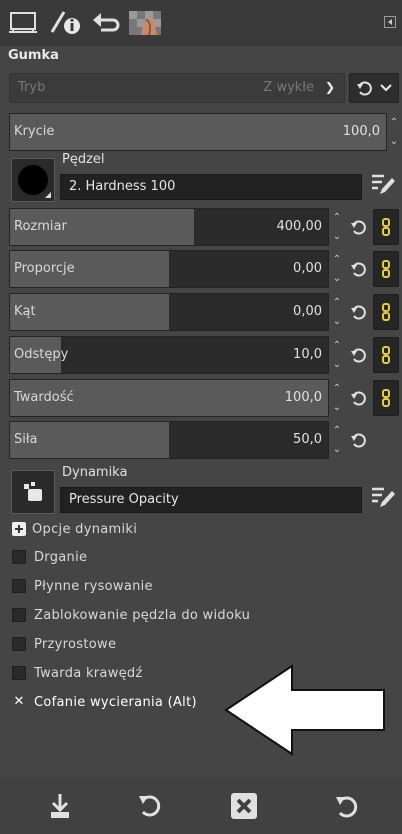 The height and width of the screenshot is (834, 402). What do you see at coordinates (390, 22) in the screenshot?
I see `tab-menu-button` at bounding box center [390, 22].